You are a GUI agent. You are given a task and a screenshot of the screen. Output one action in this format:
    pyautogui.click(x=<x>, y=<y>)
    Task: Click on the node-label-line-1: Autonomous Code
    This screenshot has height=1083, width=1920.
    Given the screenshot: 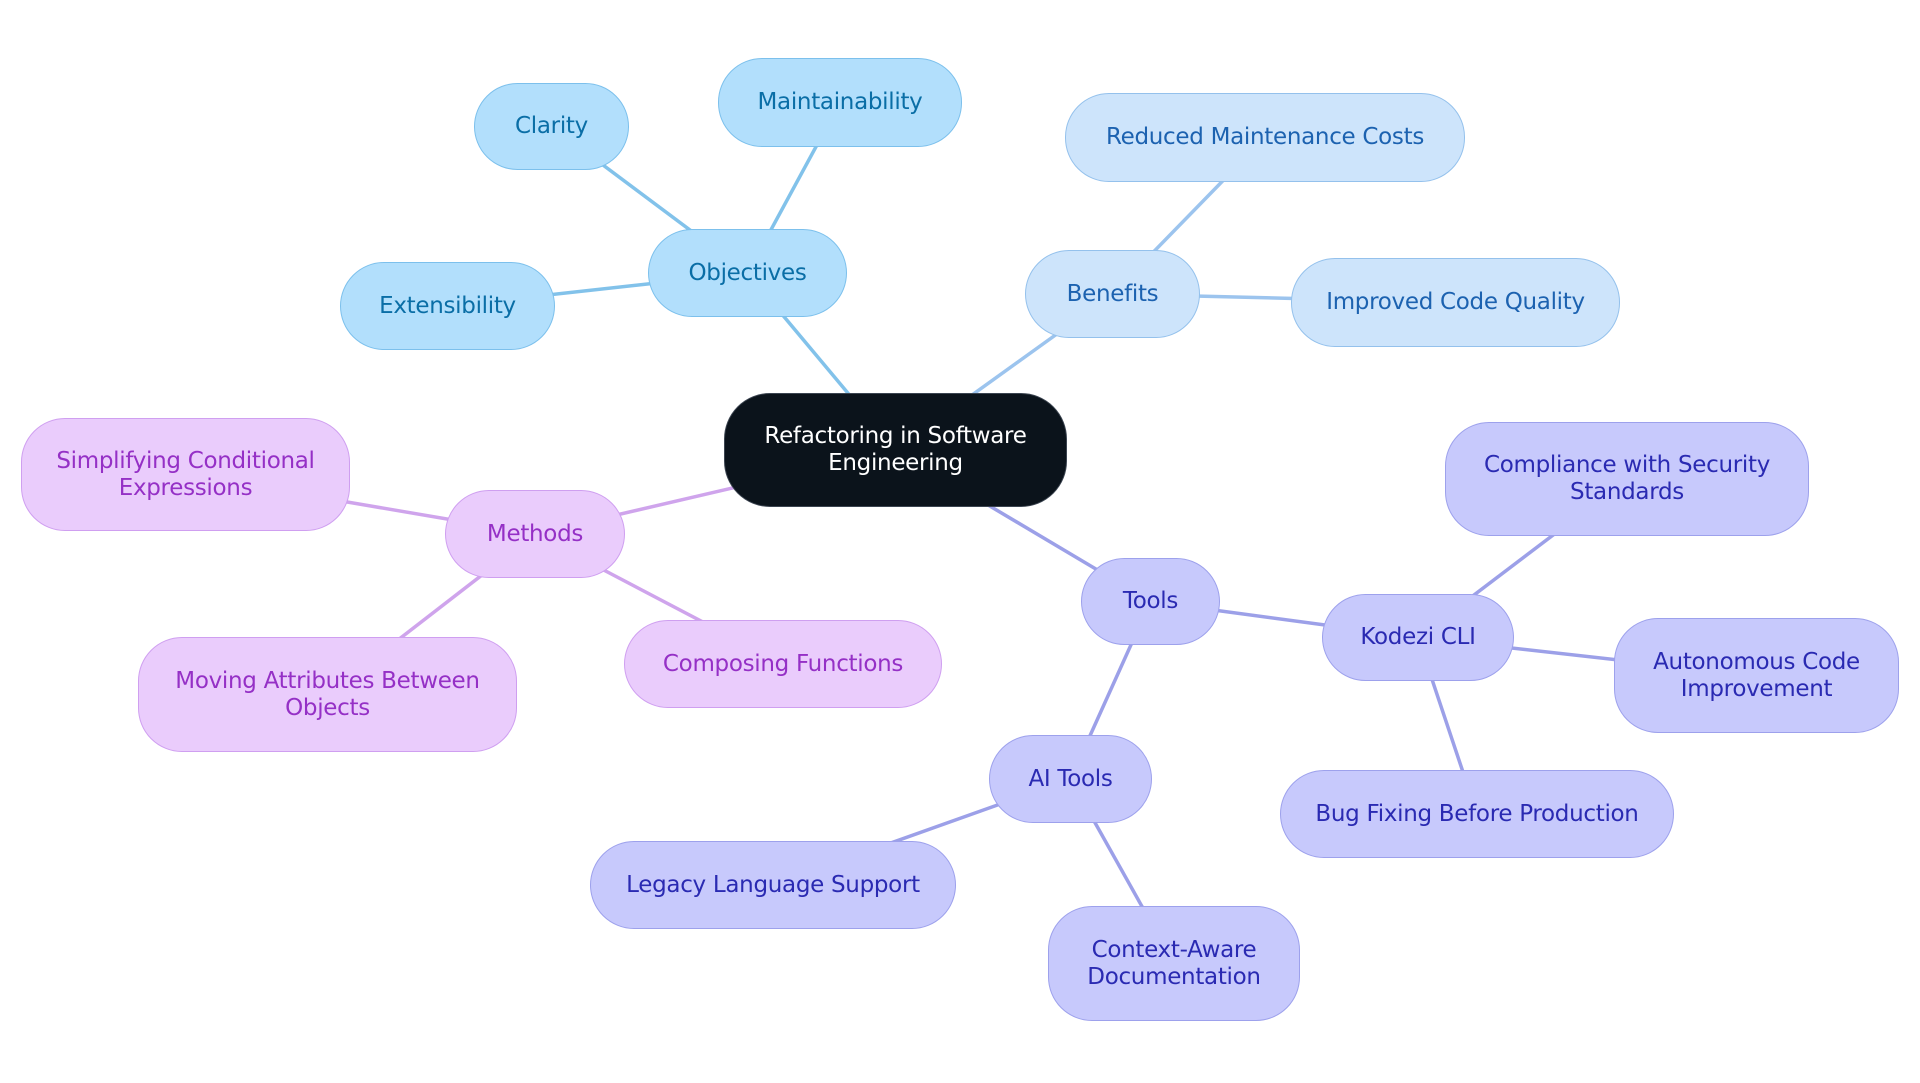 What is the action you would take?
    pyautogui.click(x=1756, y=661)
    